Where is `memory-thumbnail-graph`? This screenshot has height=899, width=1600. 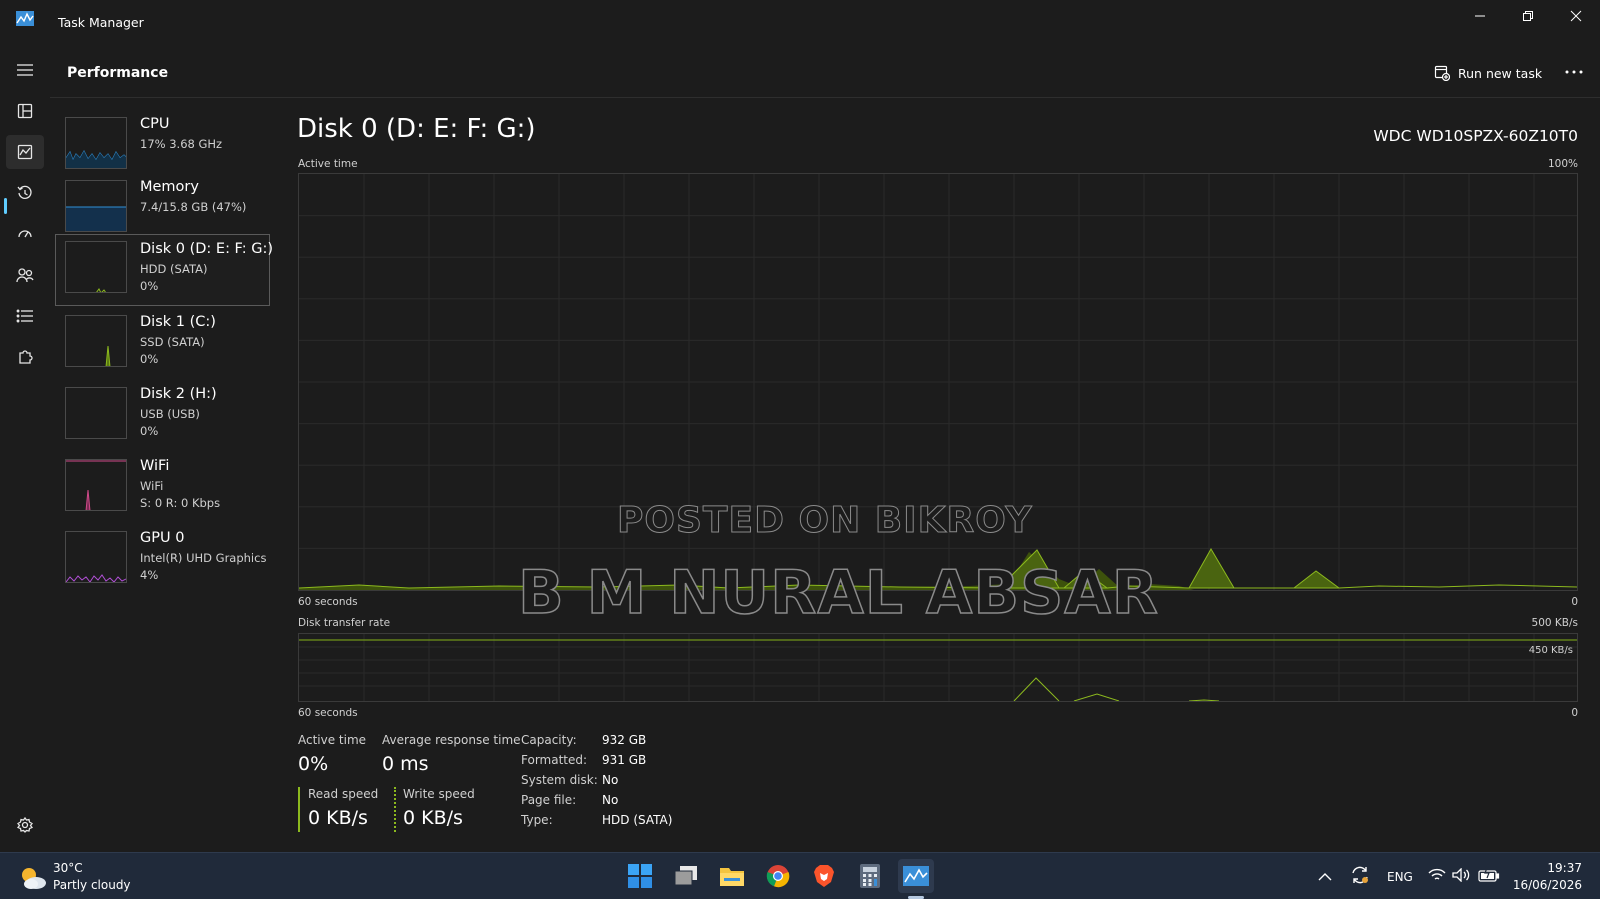
memory-thumbnail-graph is located at coordinates (96, 206).